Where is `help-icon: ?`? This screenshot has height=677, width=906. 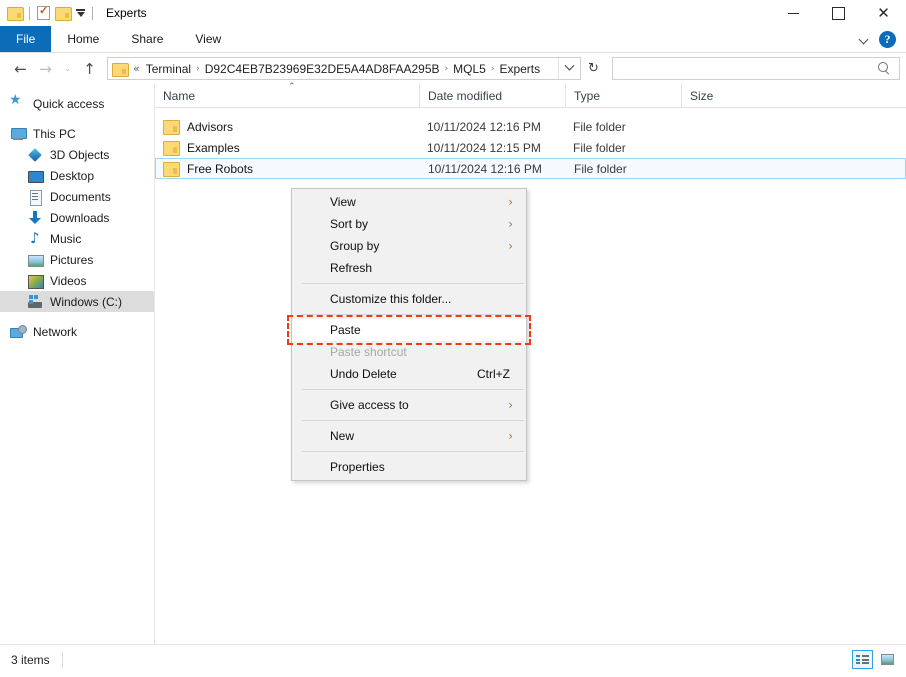
help-icon: ? is located at coordinates (887, 39).